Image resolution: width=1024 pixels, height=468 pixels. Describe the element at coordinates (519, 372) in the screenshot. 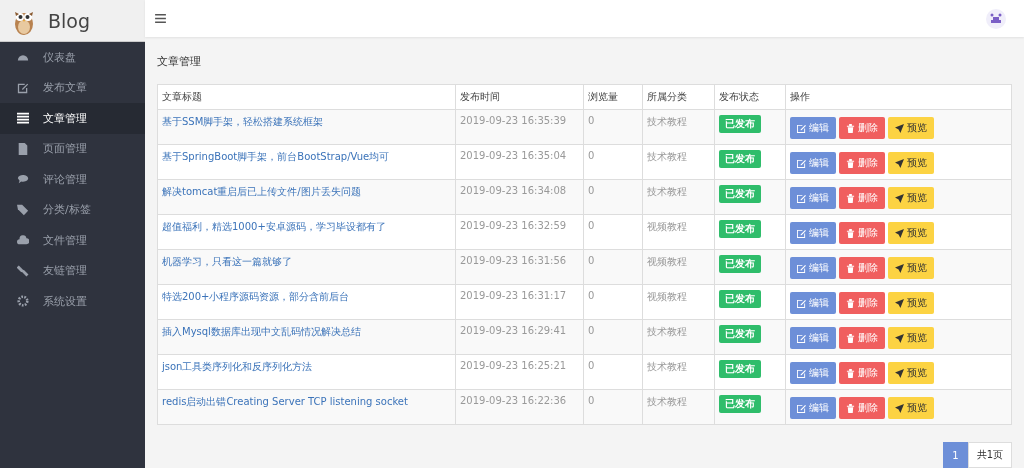

I see `table-cell: 2019-09-23 16:25:21` at that location.